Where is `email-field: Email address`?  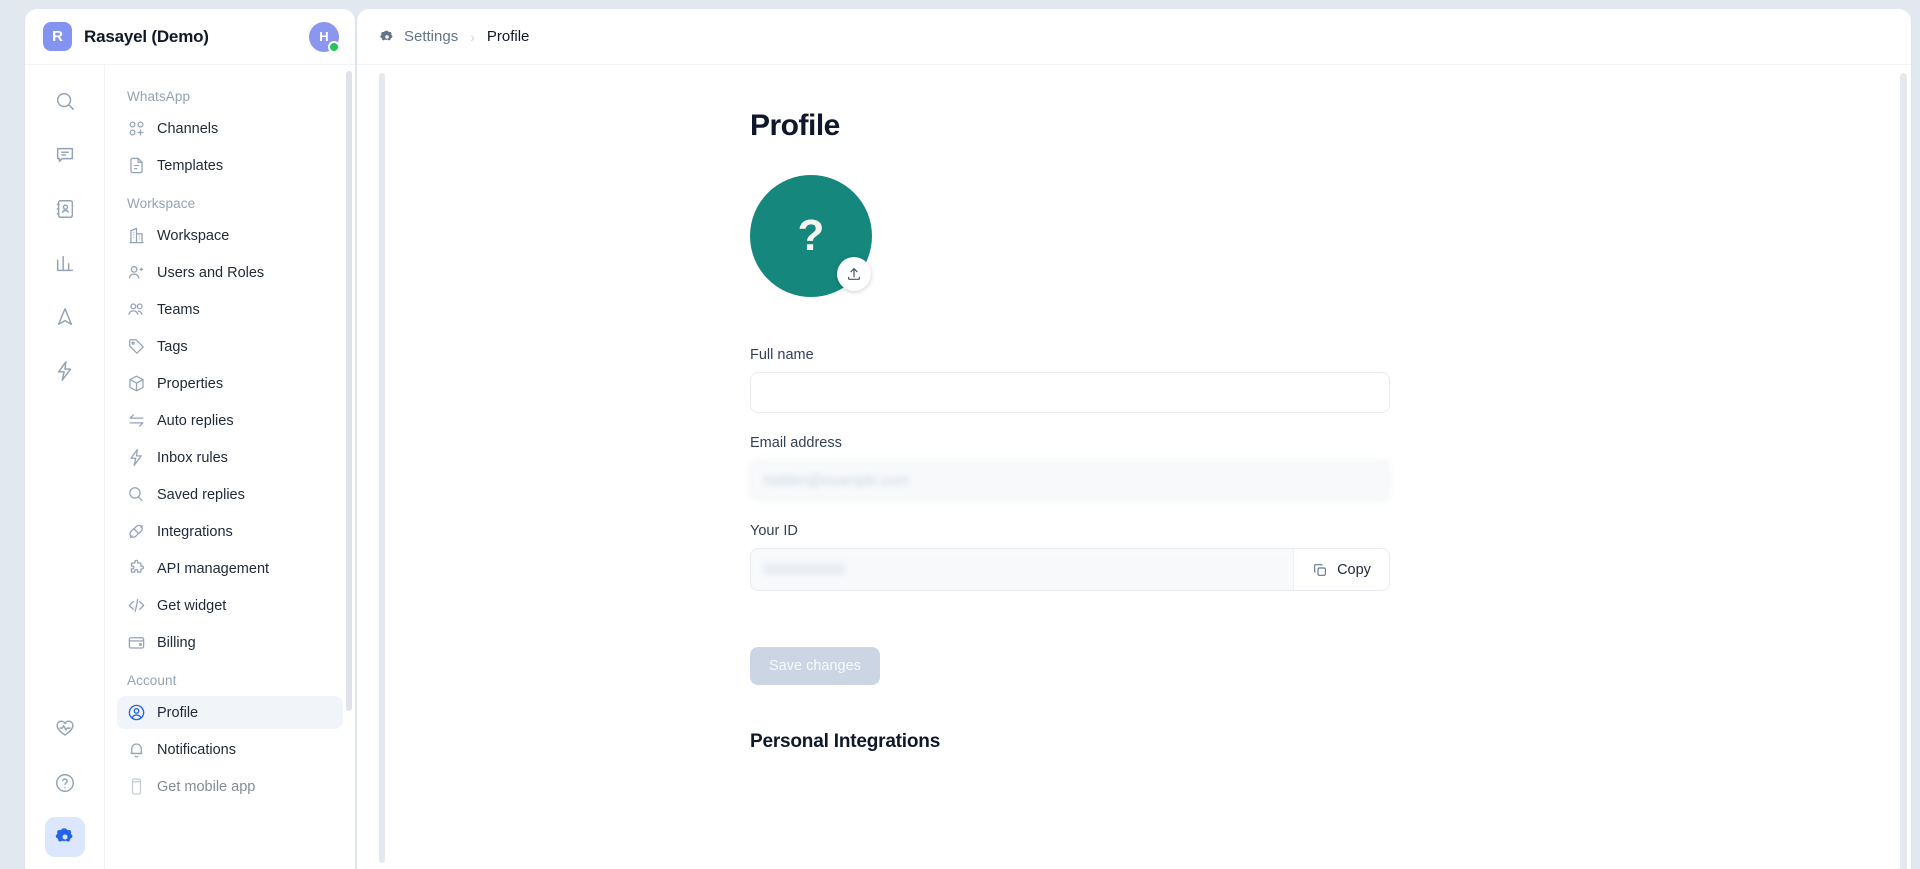
email-field: Email address is located at coordinates (1070, 468).